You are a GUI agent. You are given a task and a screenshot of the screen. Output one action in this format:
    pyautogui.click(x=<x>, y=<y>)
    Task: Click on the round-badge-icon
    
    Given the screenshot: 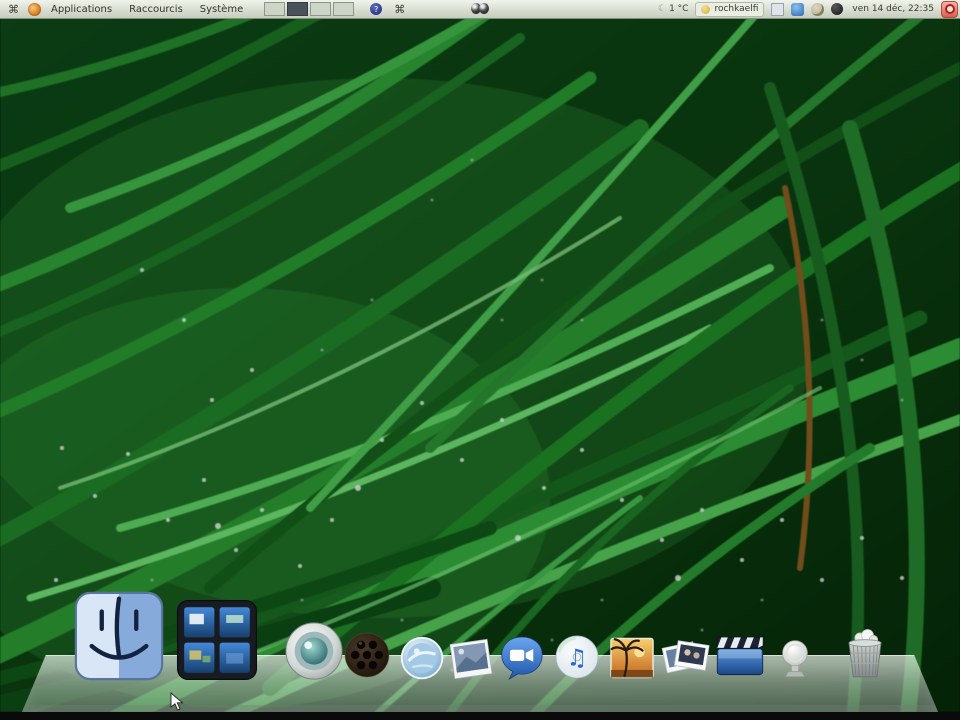 What is the action you would take?
    pyautogui.click(x=795, y=659)
    